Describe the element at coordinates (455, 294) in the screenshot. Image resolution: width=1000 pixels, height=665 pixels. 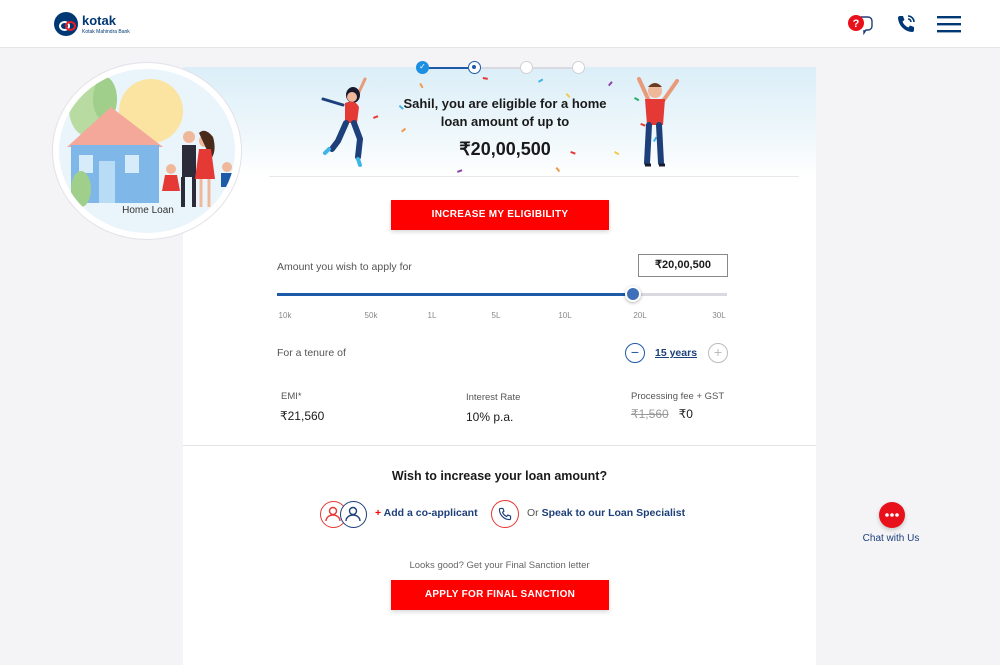
I see `slider-fill` at that location.